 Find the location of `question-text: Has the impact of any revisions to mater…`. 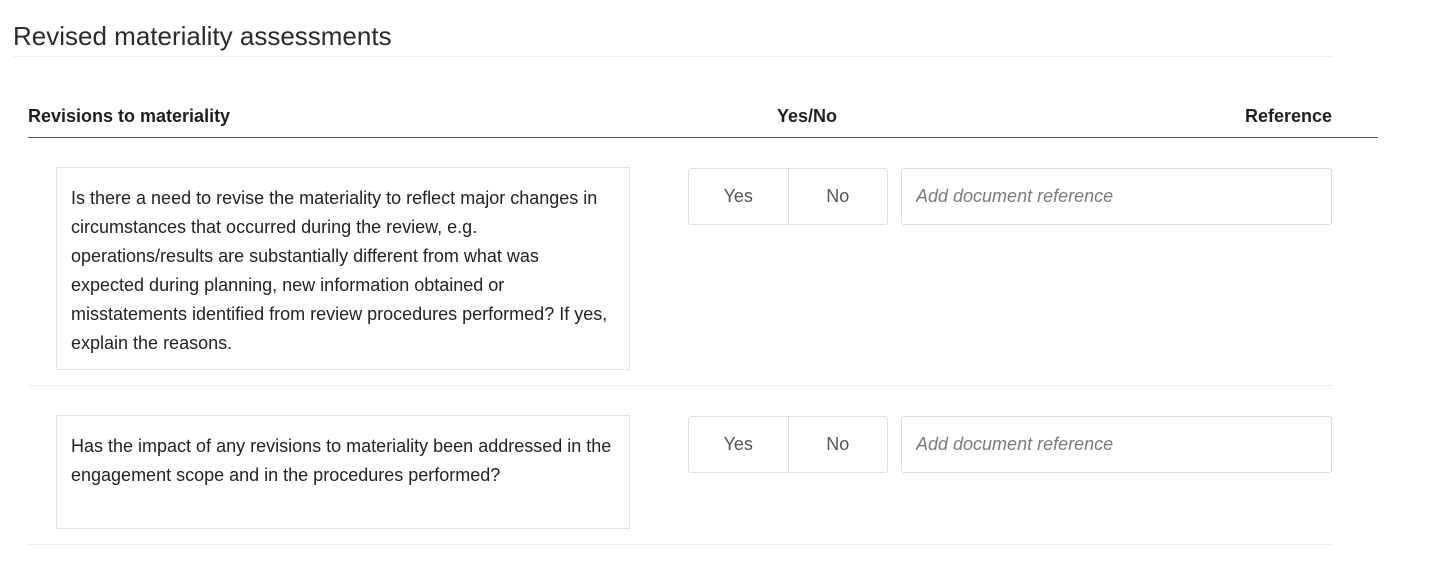

question-text: Has the impact of any revisions to mater… is located at coordinates (343, 472).